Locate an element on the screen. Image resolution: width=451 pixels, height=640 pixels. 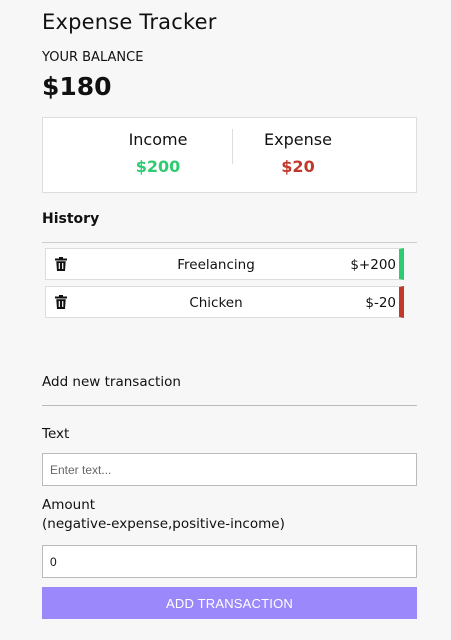
transaction-item: Chicken $-20 is located at coordinates (224, 302).